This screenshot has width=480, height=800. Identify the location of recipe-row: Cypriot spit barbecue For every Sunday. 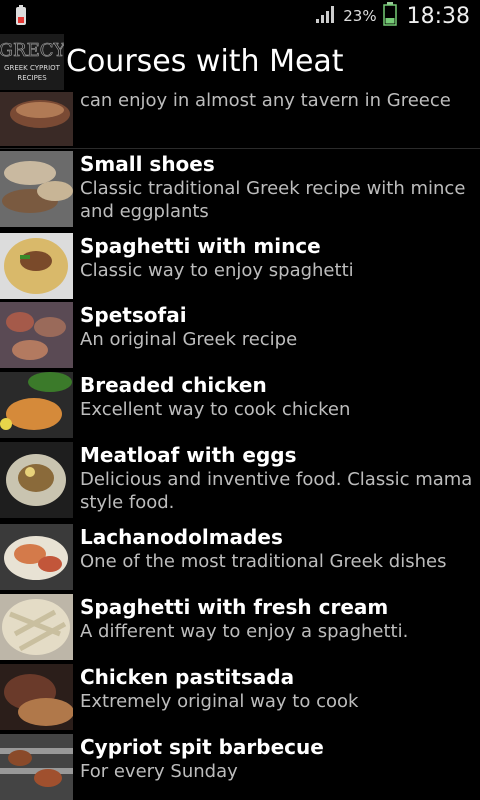
(240, 766).